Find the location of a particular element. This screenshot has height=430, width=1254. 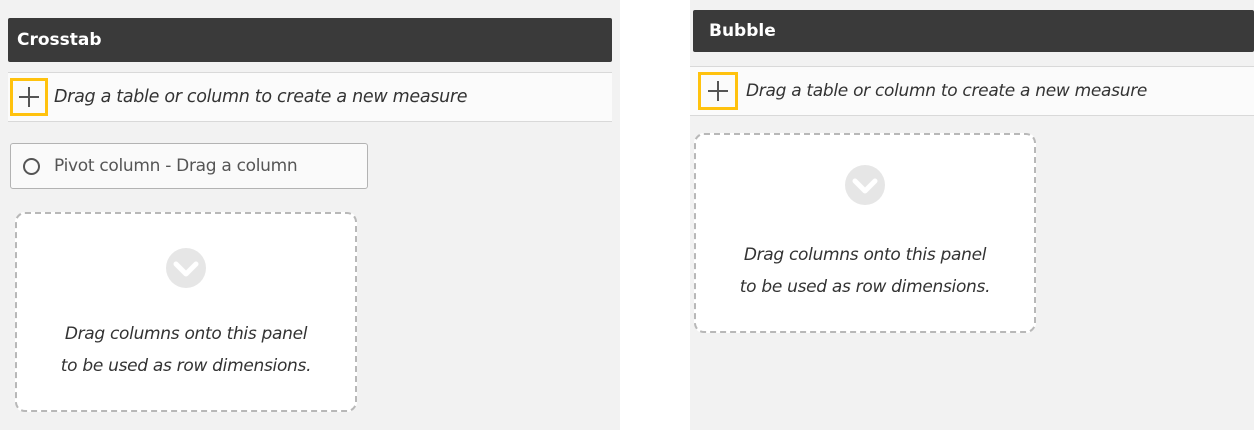

panel-header: Crosstab is located at coordinates (310, 40).